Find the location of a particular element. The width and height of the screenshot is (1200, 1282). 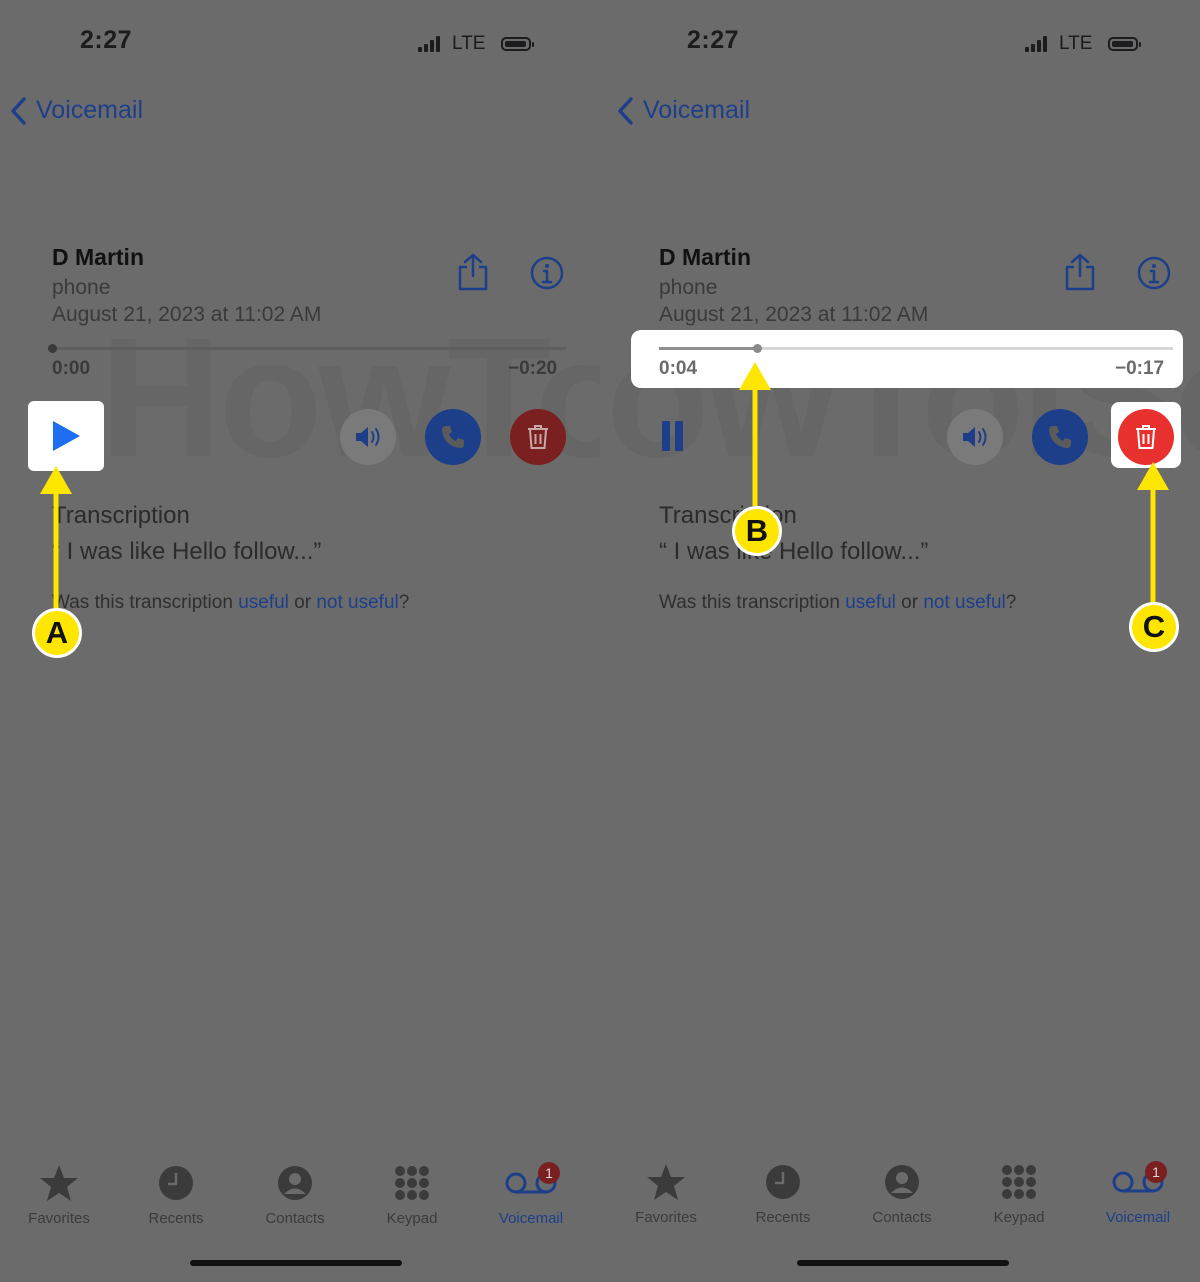

callout-c: C is located at coordinates (1154, 627).